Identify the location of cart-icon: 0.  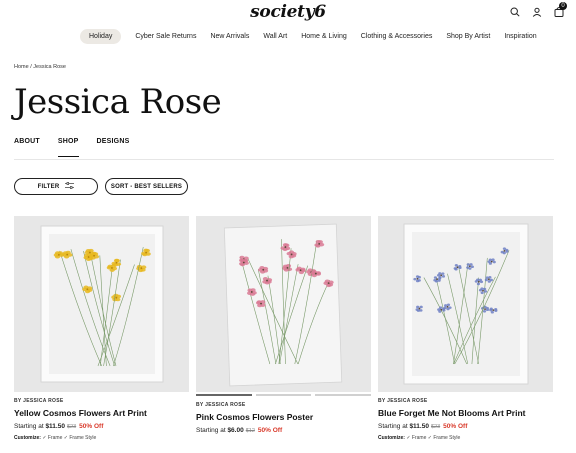
(560, 9).